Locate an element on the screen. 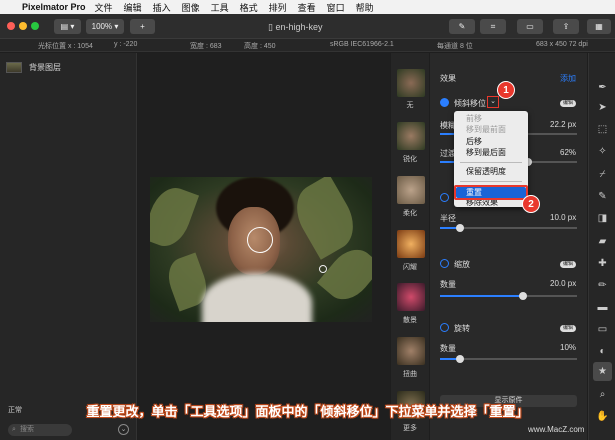 The width and height of the screenshot is (615, 440). layer-search-input: ⌕ 搜索 is located at coordinates (40, 430).